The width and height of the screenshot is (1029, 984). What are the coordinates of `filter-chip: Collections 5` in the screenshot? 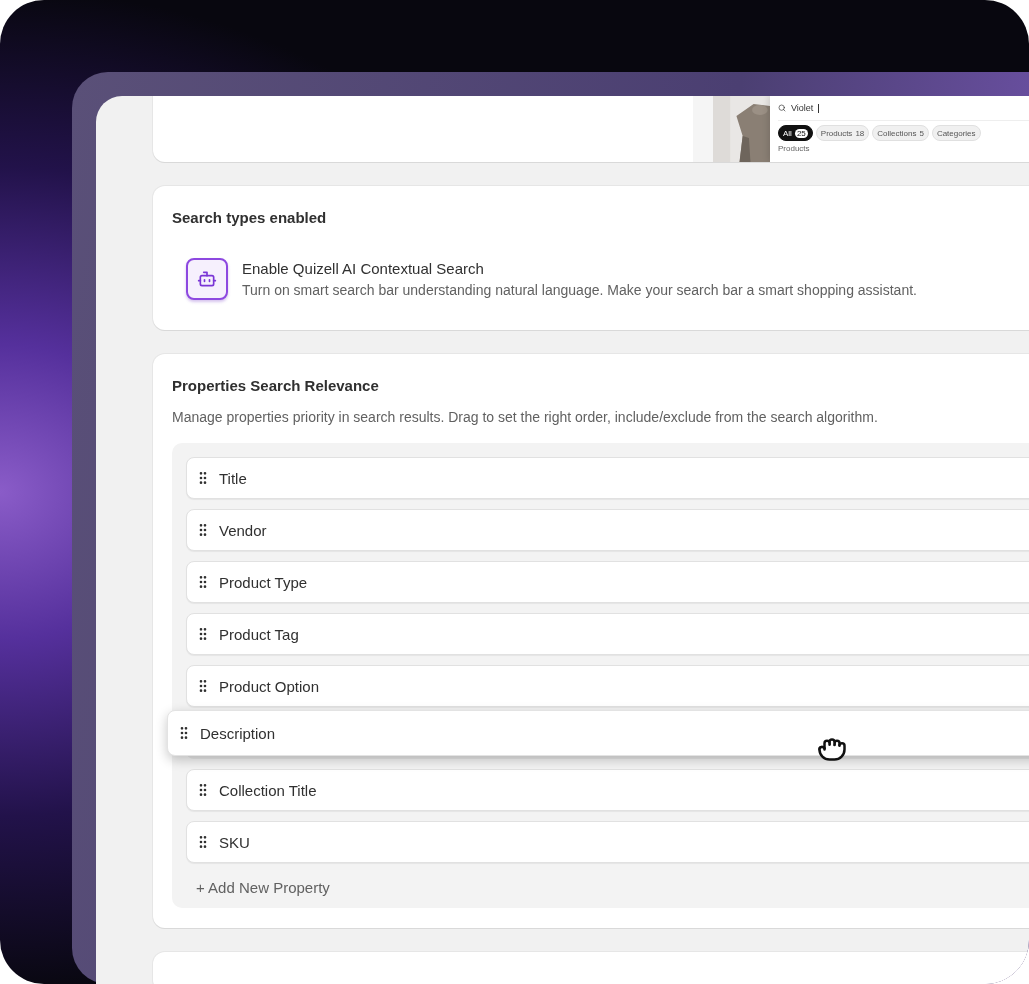 It's located at (900, 133).